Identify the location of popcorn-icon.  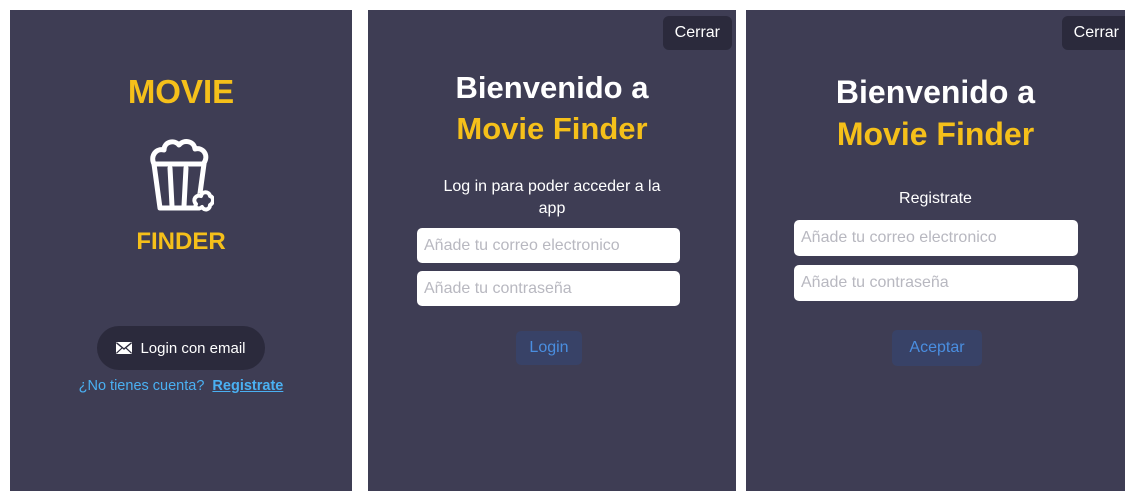
(182, 175).